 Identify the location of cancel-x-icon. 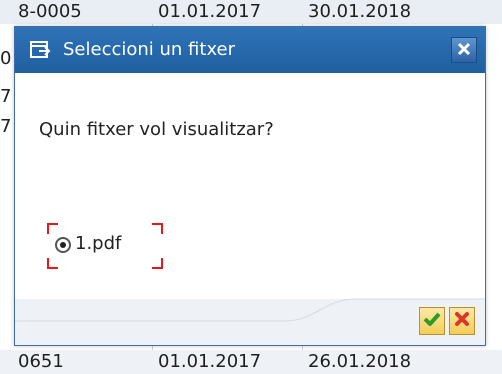
(462, 321).